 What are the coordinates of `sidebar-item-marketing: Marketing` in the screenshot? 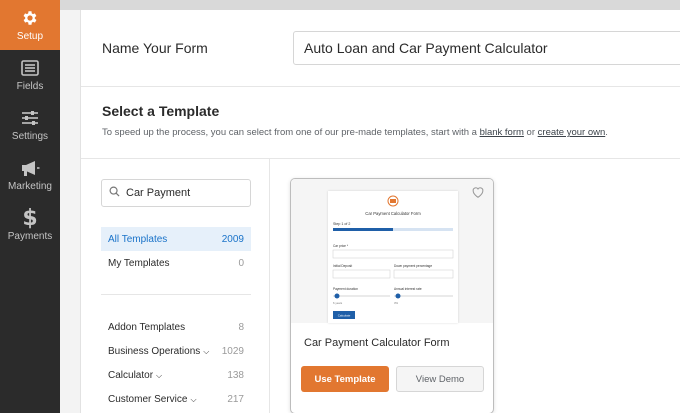 It's located at (30, 175).